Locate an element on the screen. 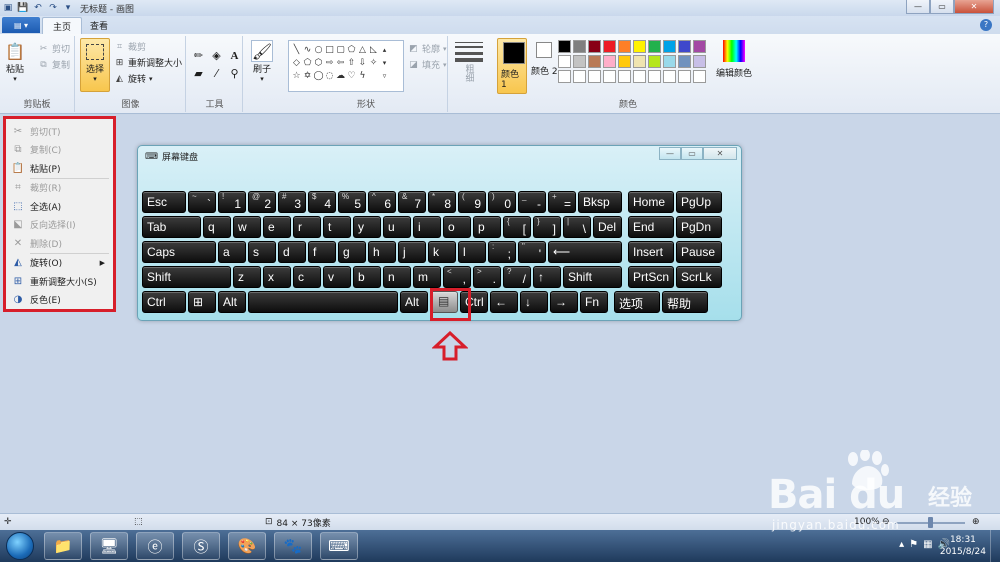 This screenshot has width=1000, height=562. line-shape-icon: ╲ is located at coordinates (296, 49).